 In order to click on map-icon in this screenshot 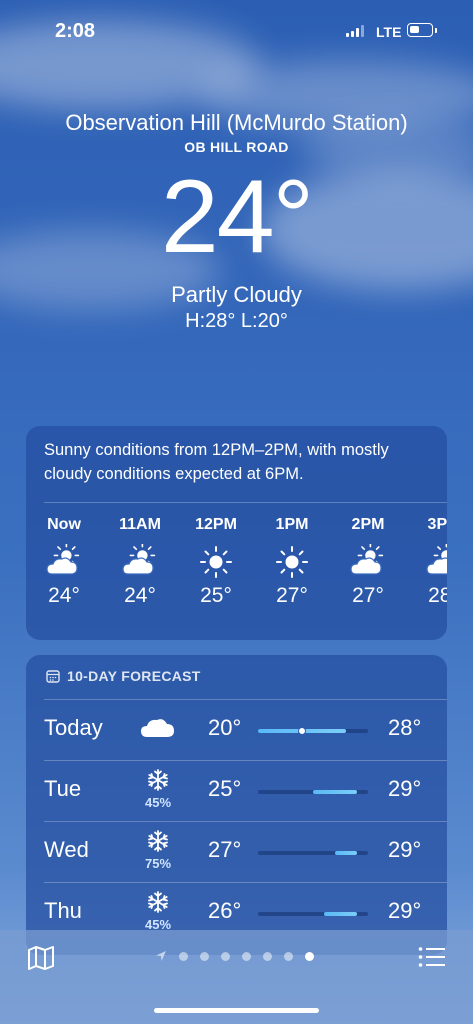, I will do `click(41, 958)`.